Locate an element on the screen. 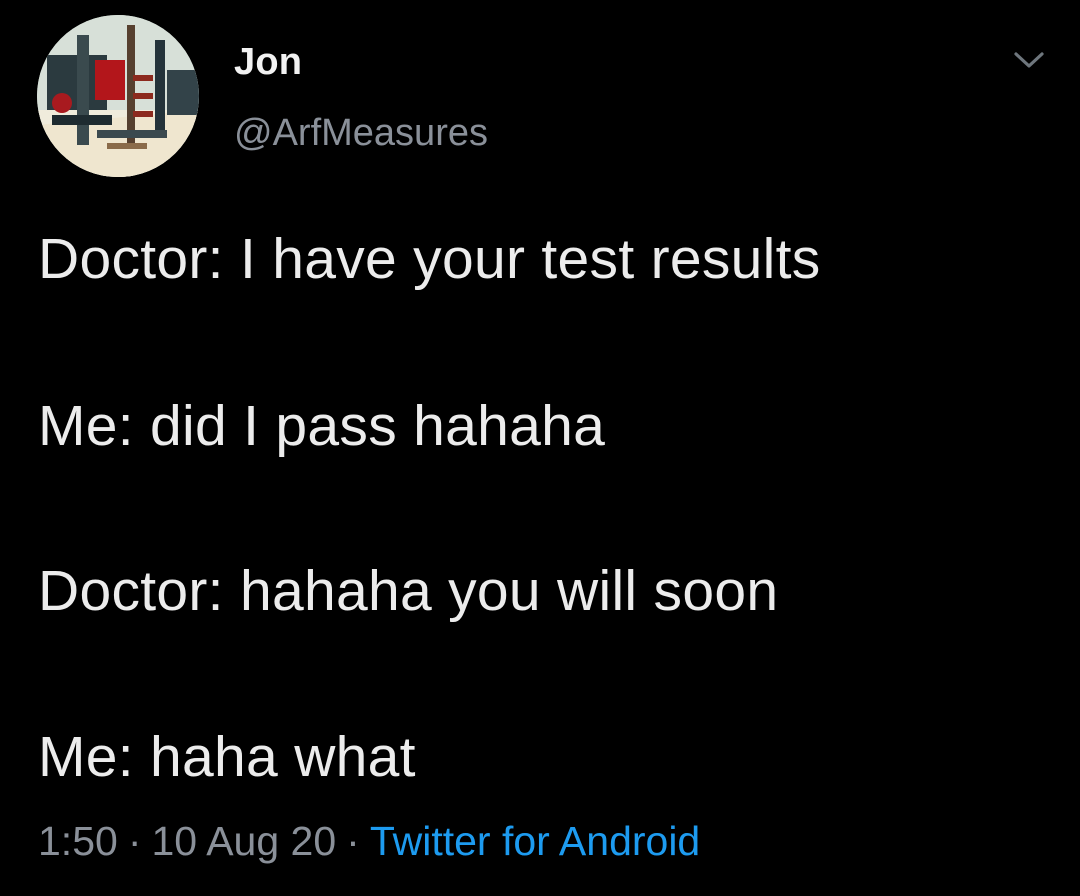  tweet-text-line: Doctor: hahaha you will soon is located at coordinates (408, 591).